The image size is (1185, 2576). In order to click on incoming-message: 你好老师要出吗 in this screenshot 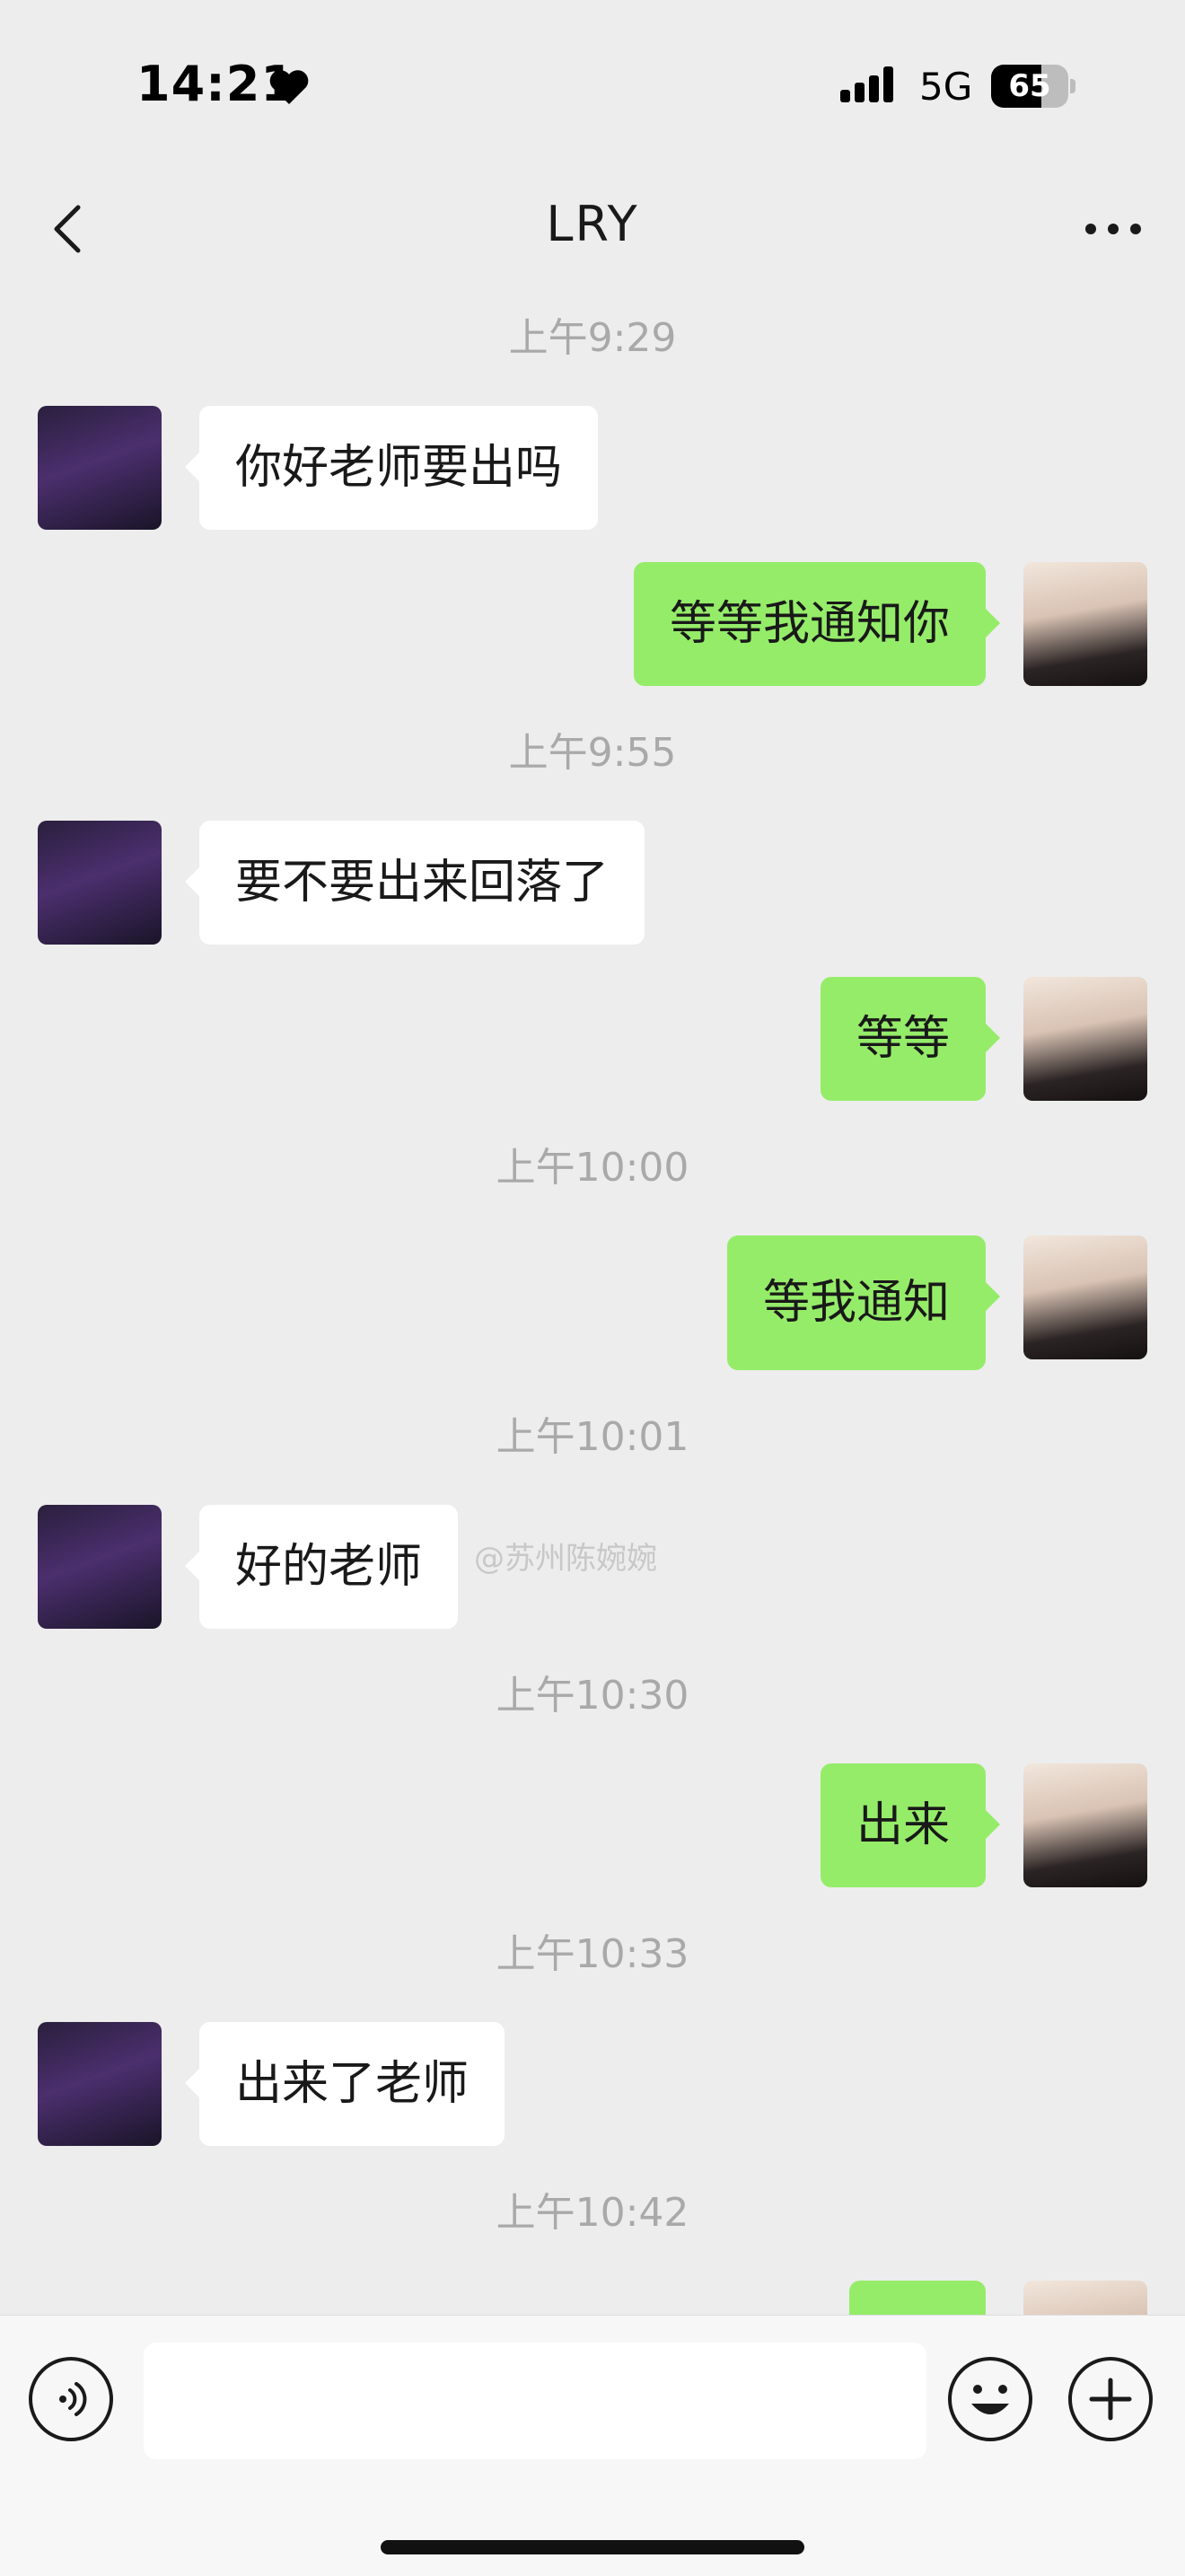, I will do `click(391, 468)`.